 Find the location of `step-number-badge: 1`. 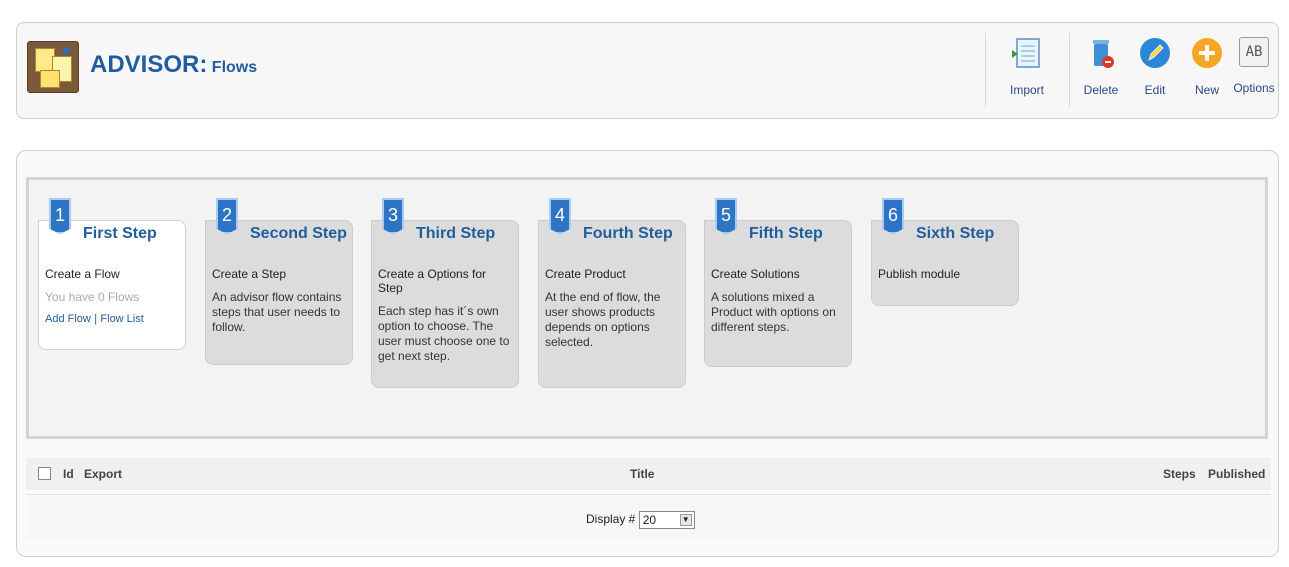

step-number-badge: 1 is located at coordinates (60, 216).